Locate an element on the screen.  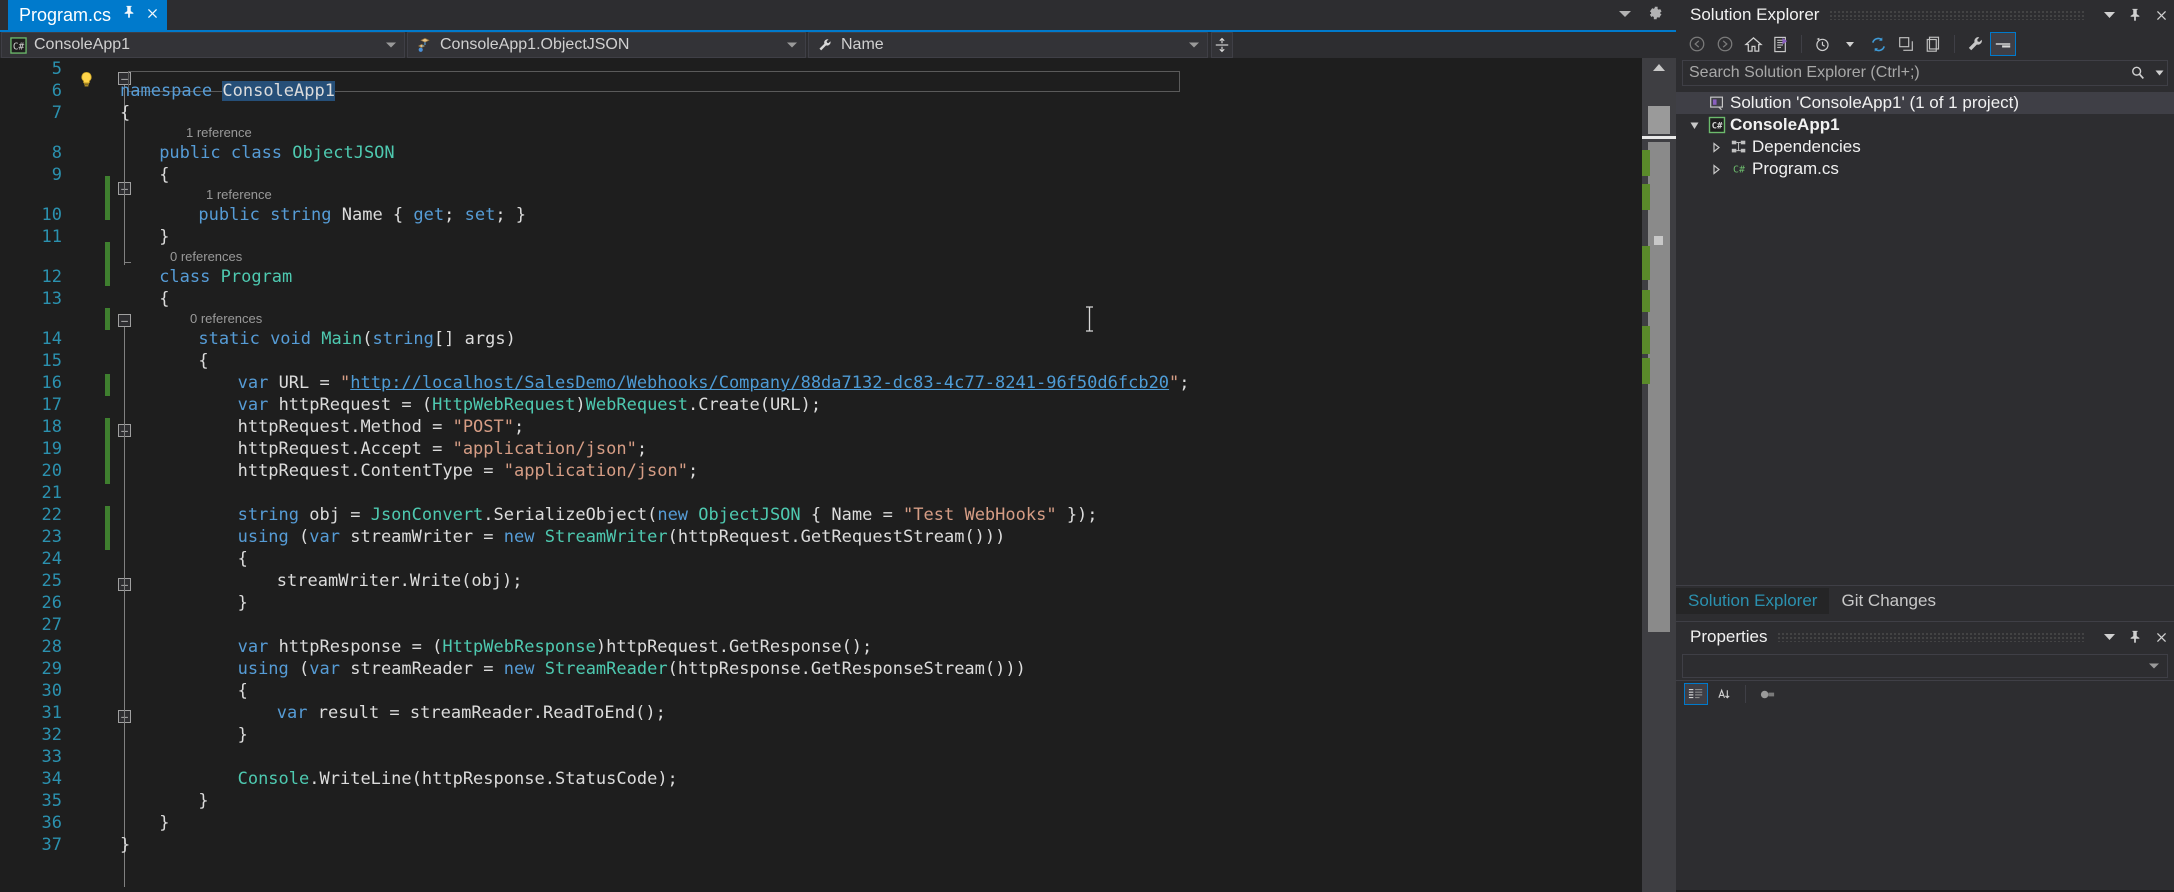
properties-object-selector is located at coordinates (1925, 666).